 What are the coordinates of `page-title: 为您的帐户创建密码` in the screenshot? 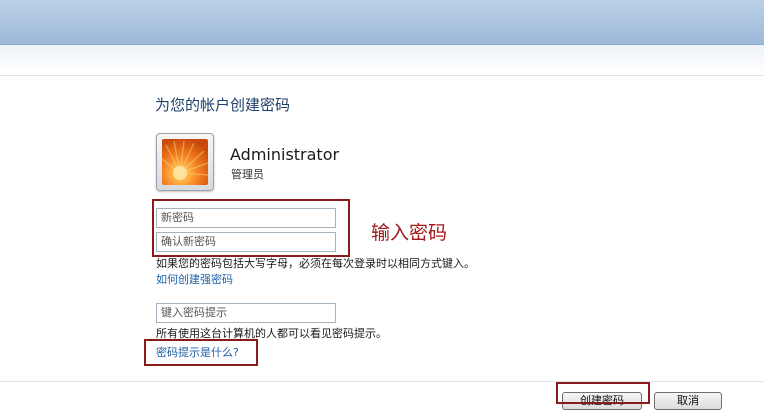 It's located at (223, 105).